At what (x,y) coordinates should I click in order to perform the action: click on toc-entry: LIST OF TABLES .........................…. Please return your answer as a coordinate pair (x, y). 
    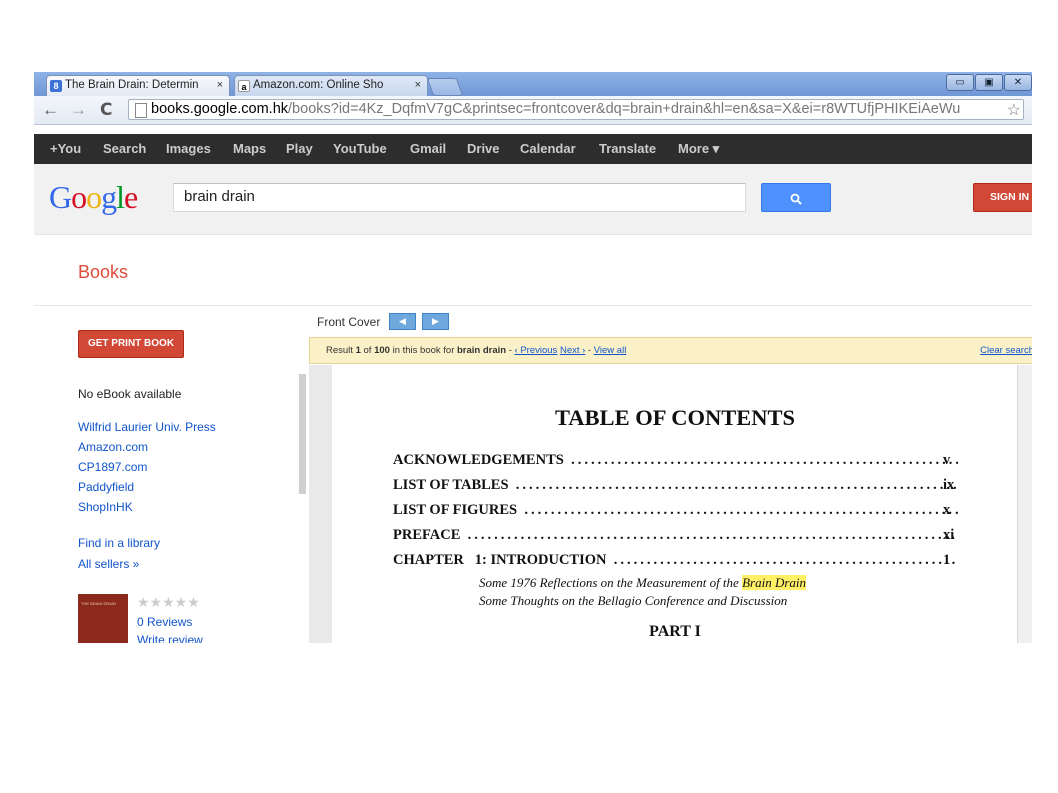
    Looking at the image, I should click on (675, 485).